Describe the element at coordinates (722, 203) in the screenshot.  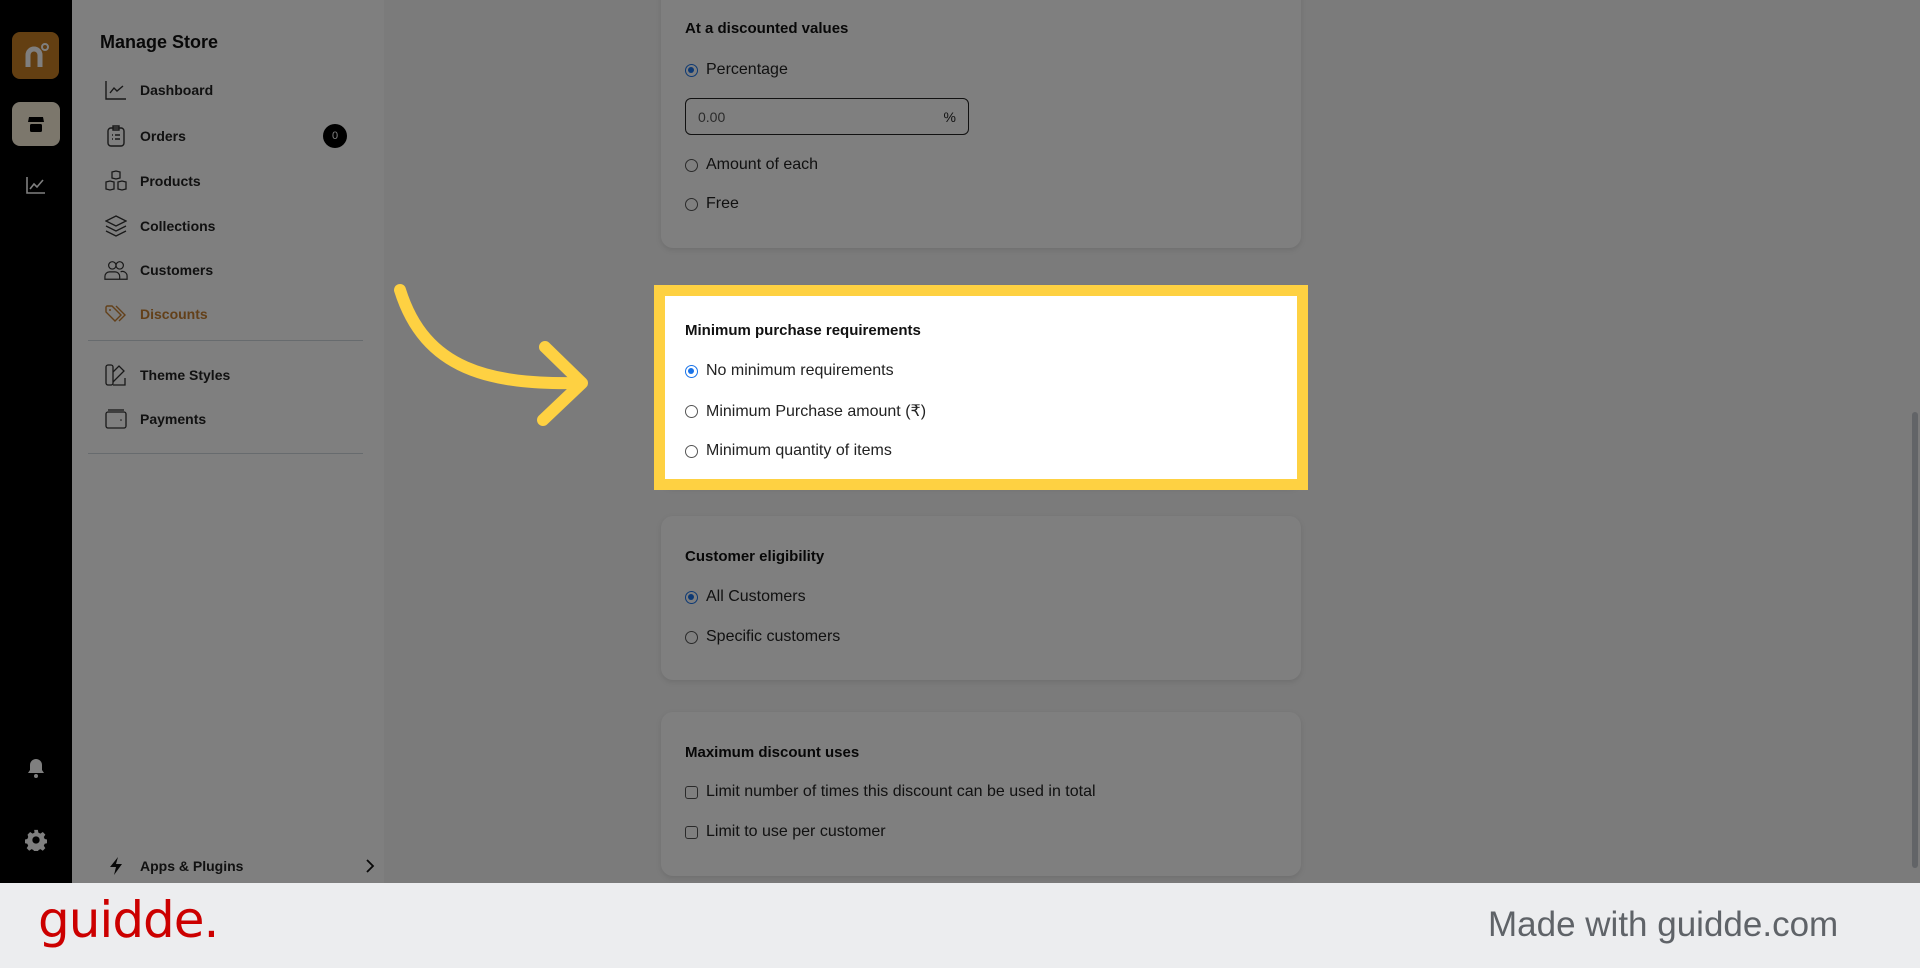
I see `option-label: Free` at that location.